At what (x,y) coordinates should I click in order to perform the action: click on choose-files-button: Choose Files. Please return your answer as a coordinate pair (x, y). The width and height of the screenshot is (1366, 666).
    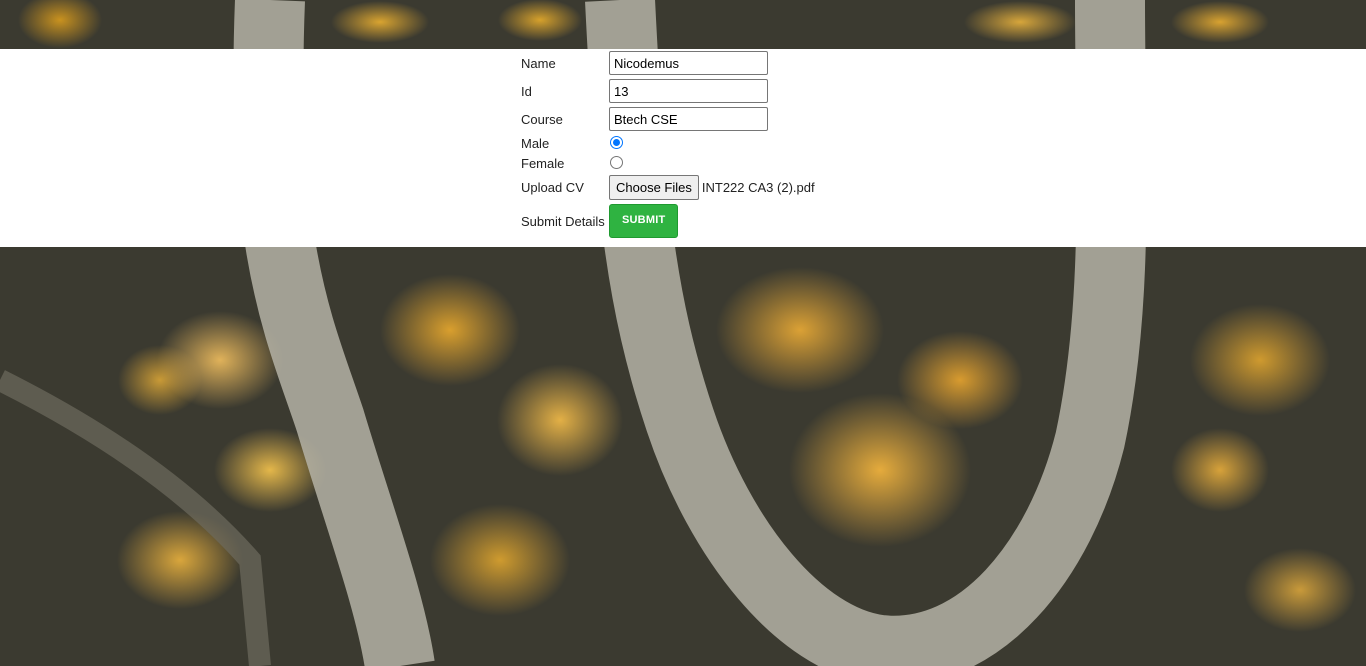
    Looking at the image, I should click on (654, 187).